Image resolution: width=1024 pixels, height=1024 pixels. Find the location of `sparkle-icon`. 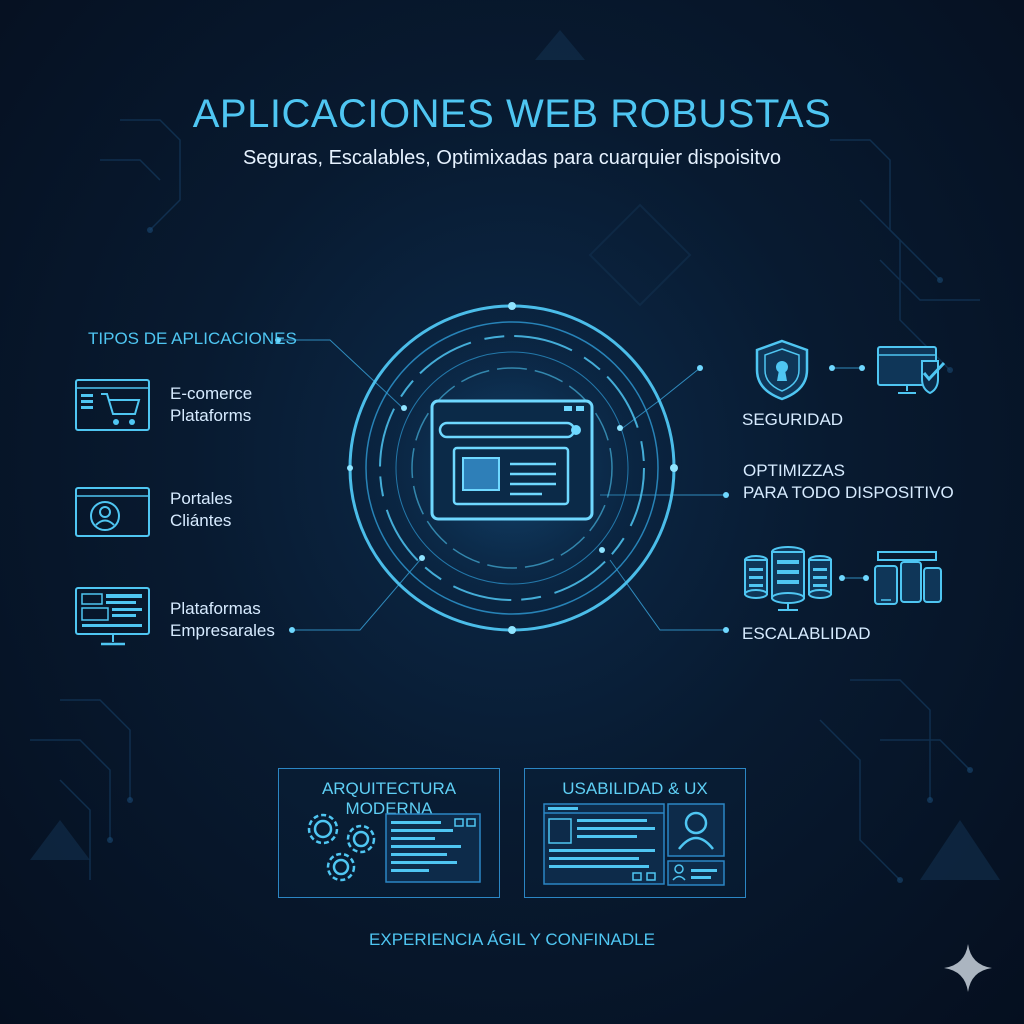

sparkle-icon is located at coordinates (968, 968).